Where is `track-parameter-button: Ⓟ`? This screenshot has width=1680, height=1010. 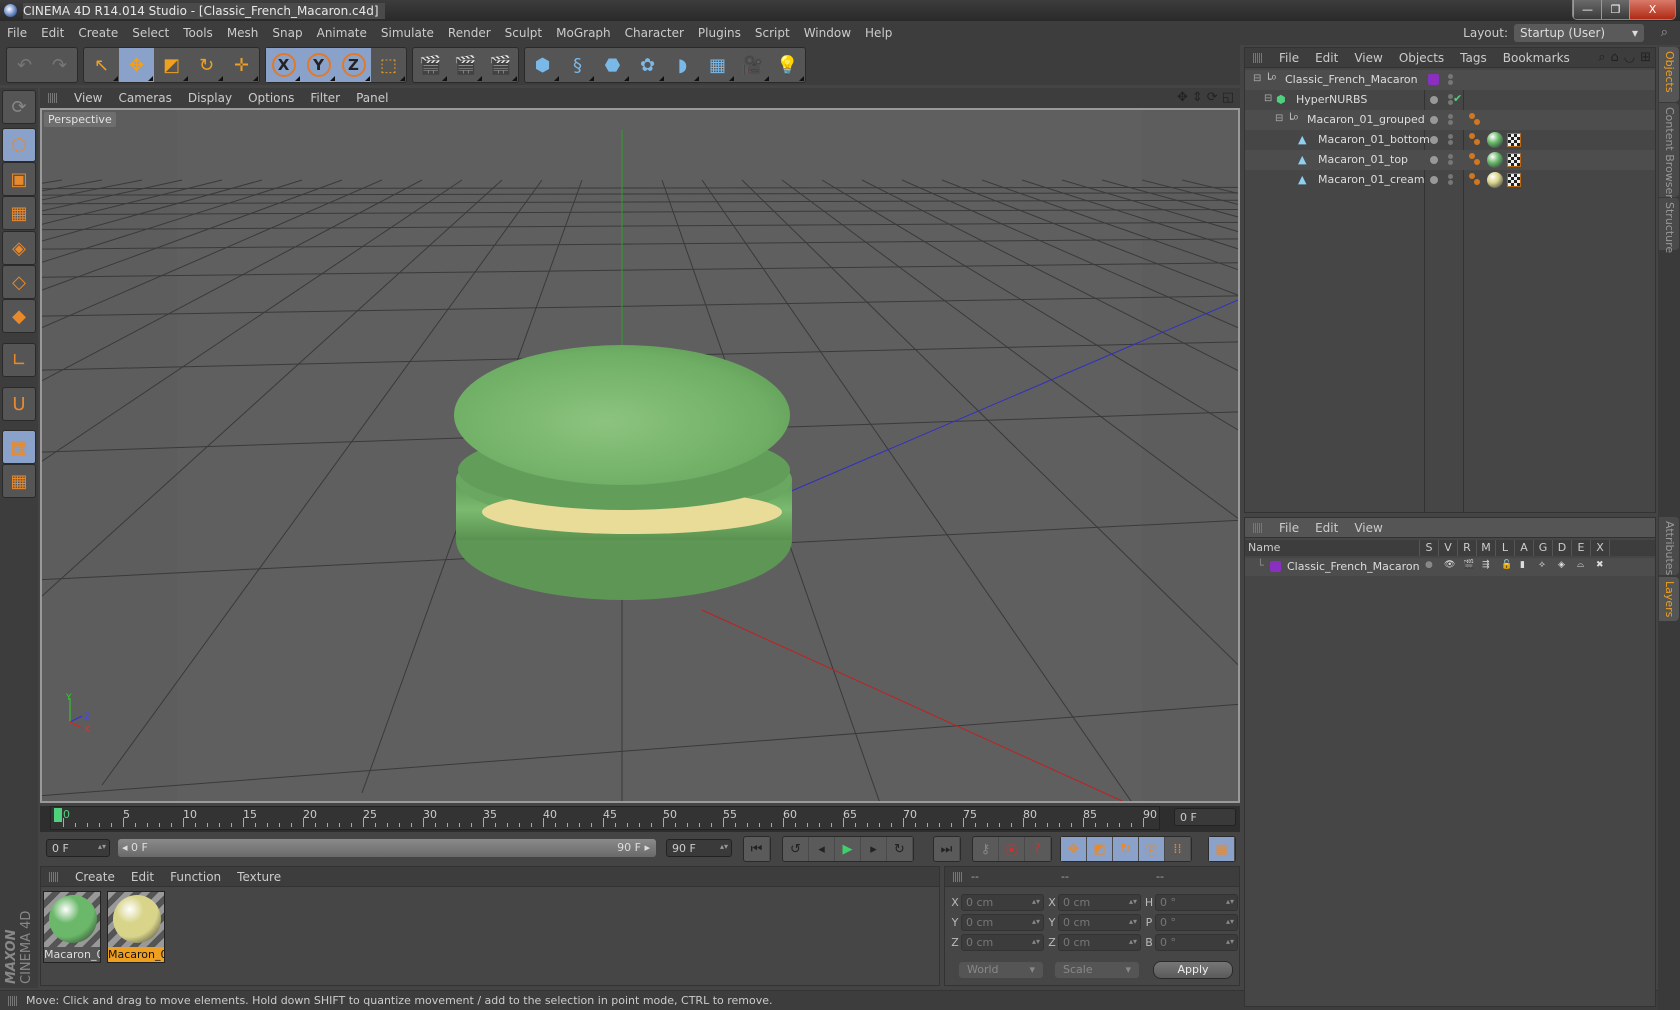
track-parameter-button: Ⓟ is located at coordinates (1152, 849).